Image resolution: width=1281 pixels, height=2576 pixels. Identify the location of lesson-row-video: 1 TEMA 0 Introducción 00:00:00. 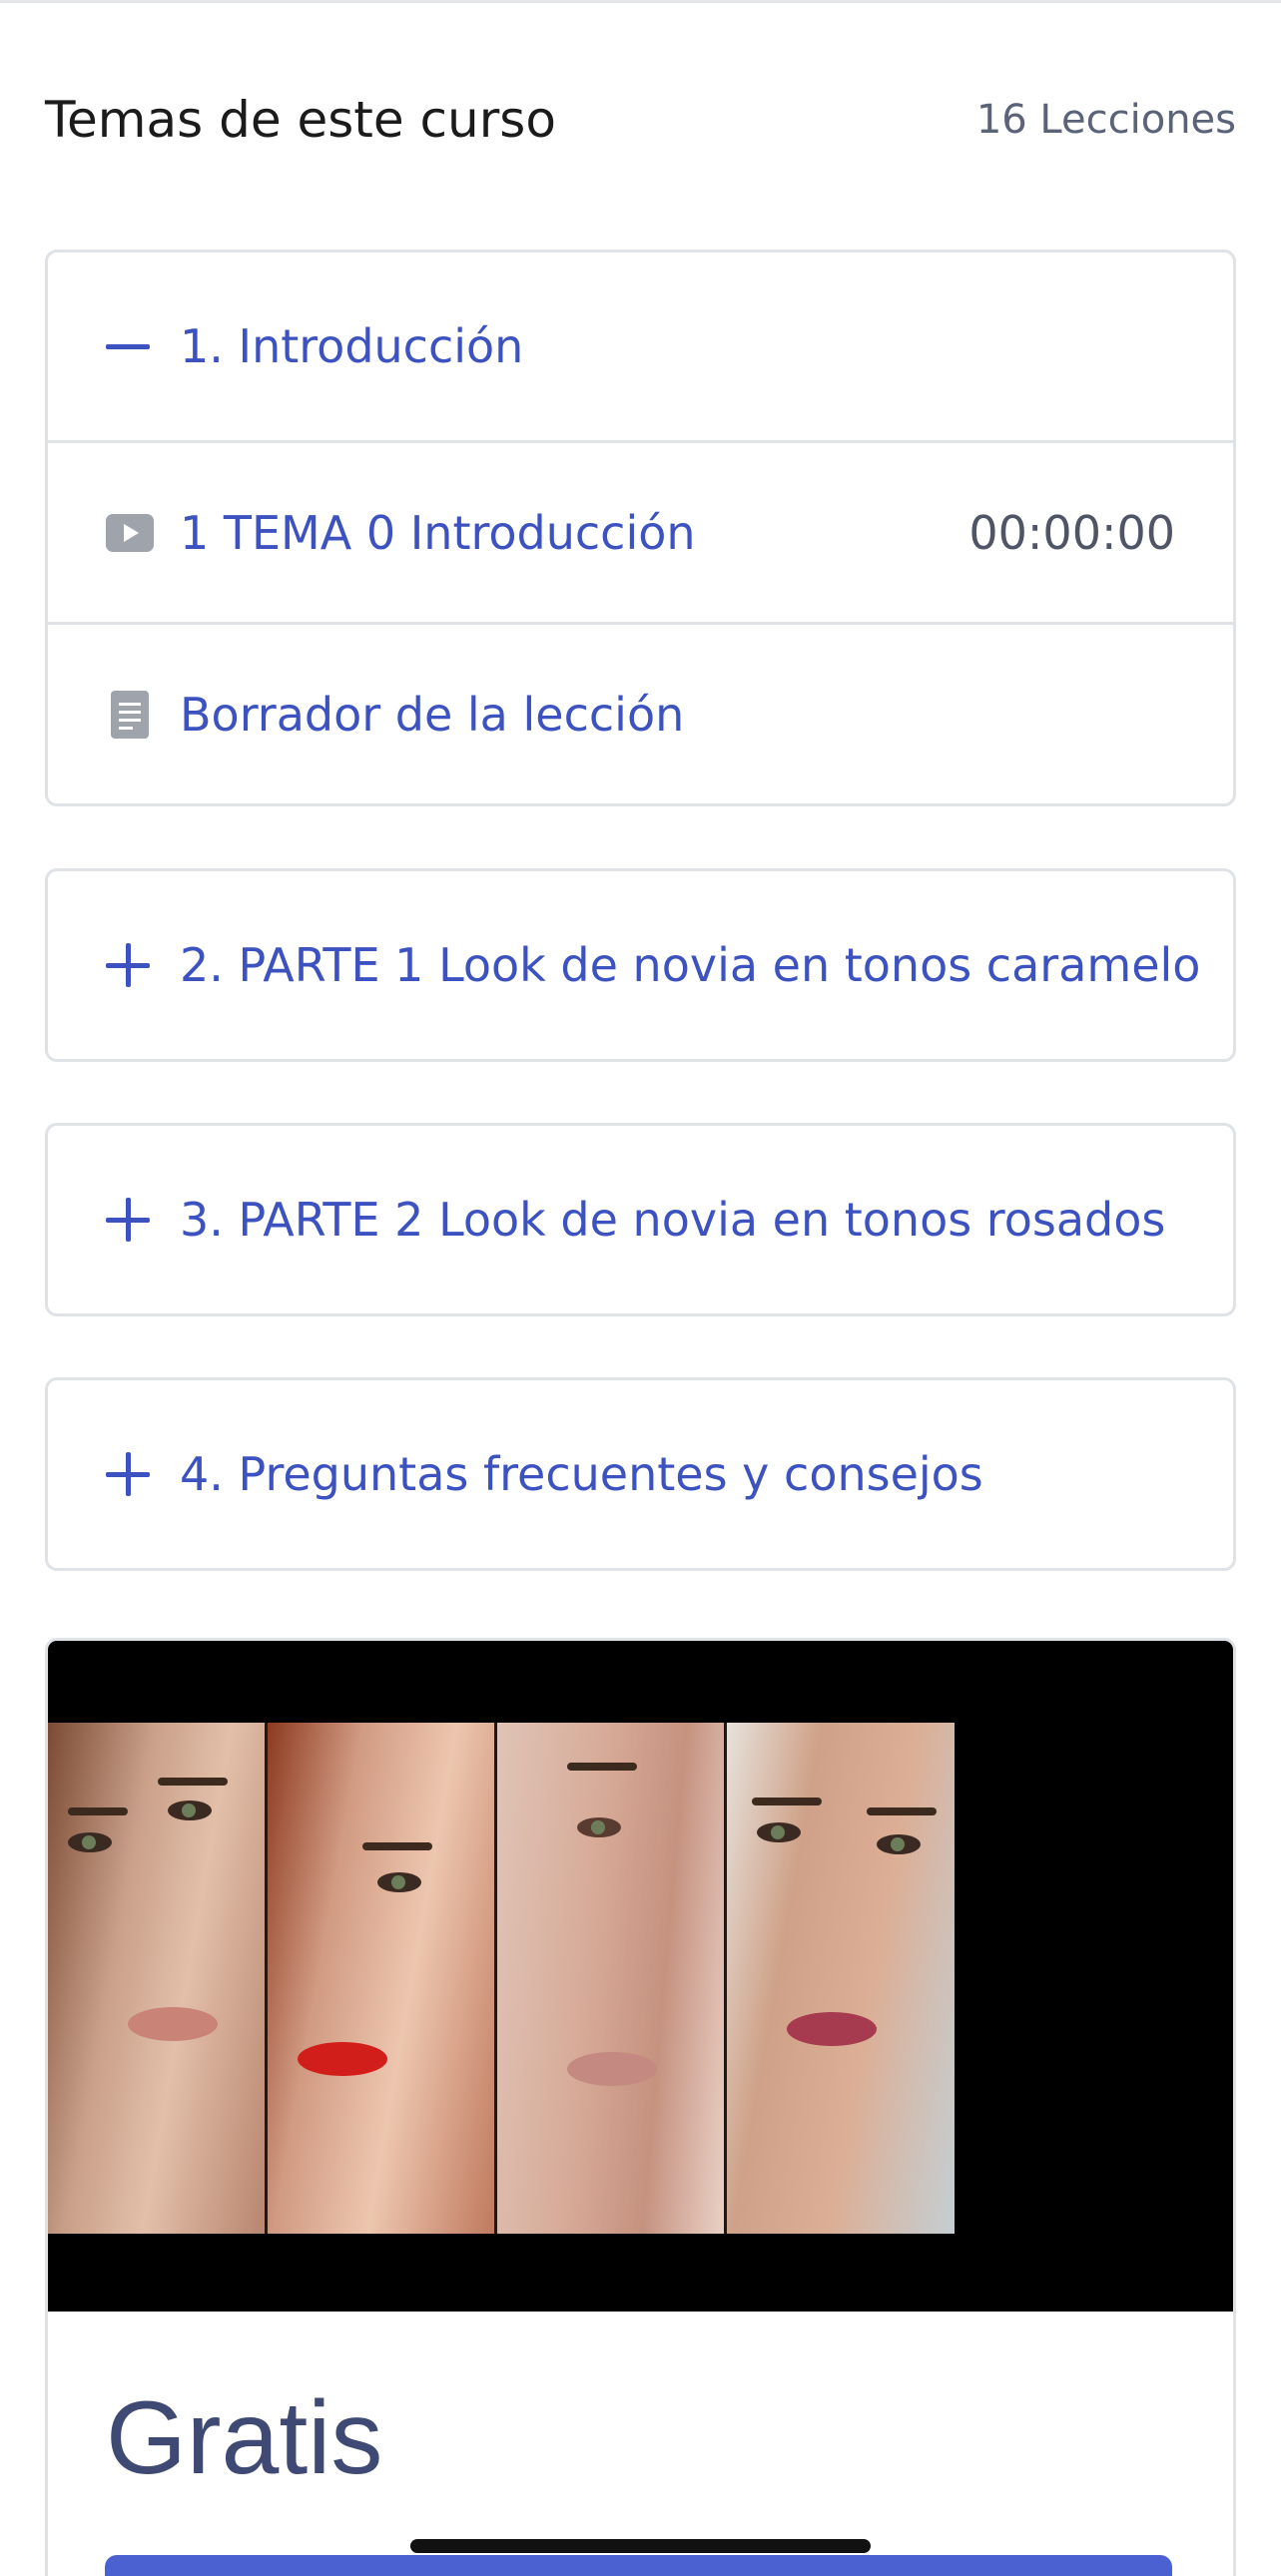
(640, 531).